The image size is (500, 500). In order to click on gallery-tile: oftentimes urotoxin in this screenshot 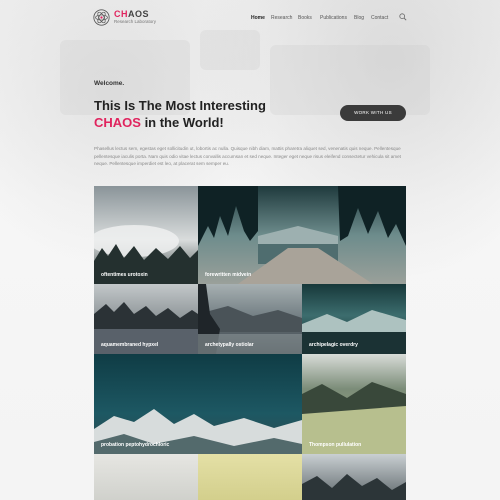, I will do `click(146, 235)`.